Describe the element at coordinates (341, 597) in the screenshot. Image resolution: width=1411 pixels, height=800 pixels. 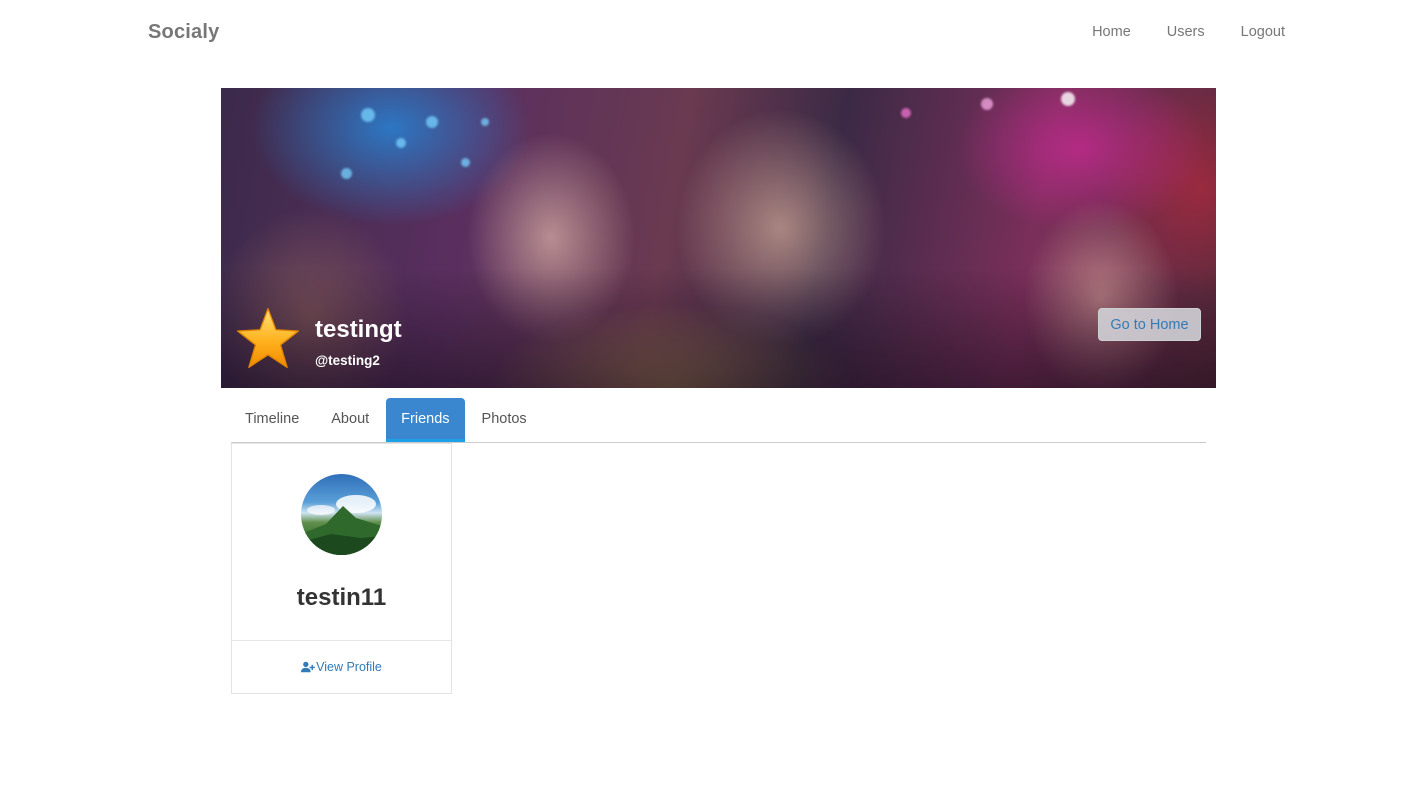
I see `friend-name: testin11` at that location.